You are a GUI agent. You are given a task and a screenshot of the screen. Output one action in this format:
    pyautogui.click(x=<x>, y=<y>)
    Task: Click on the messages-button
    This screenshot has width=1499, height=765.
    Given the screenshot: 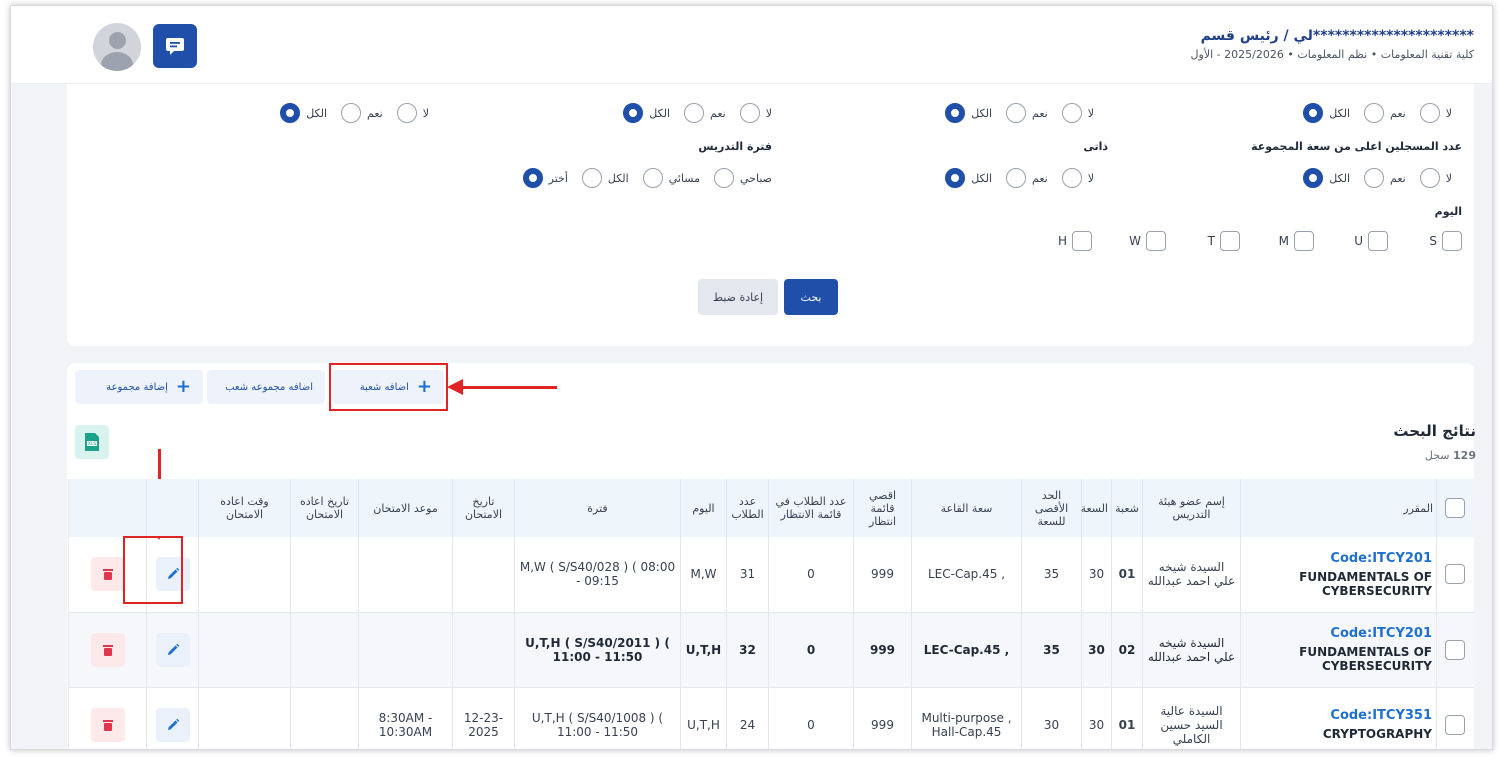 What is the action you would take?
    pyautogui.click(x=175, y=46)
    